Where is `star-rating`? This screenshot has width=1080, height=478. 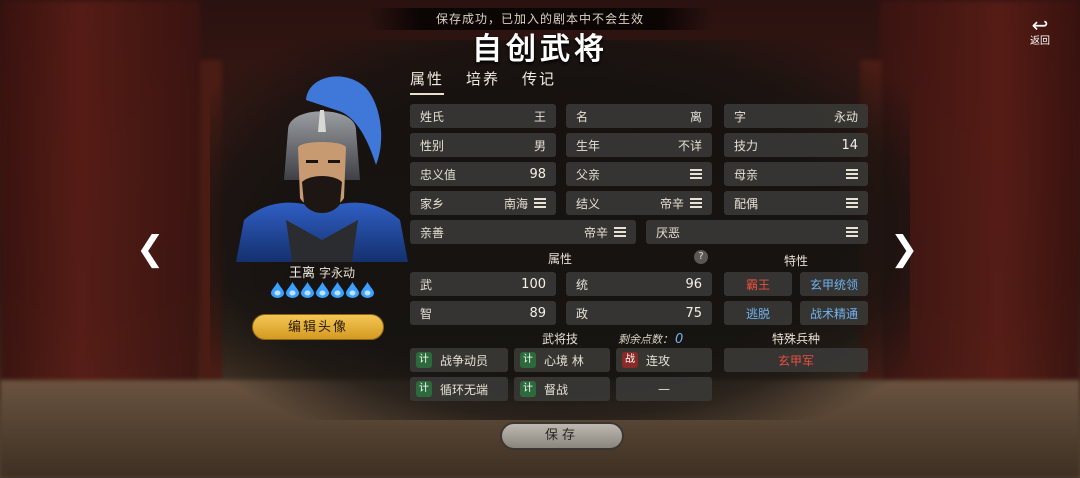
star-rating is located at coordinates (322, 290).